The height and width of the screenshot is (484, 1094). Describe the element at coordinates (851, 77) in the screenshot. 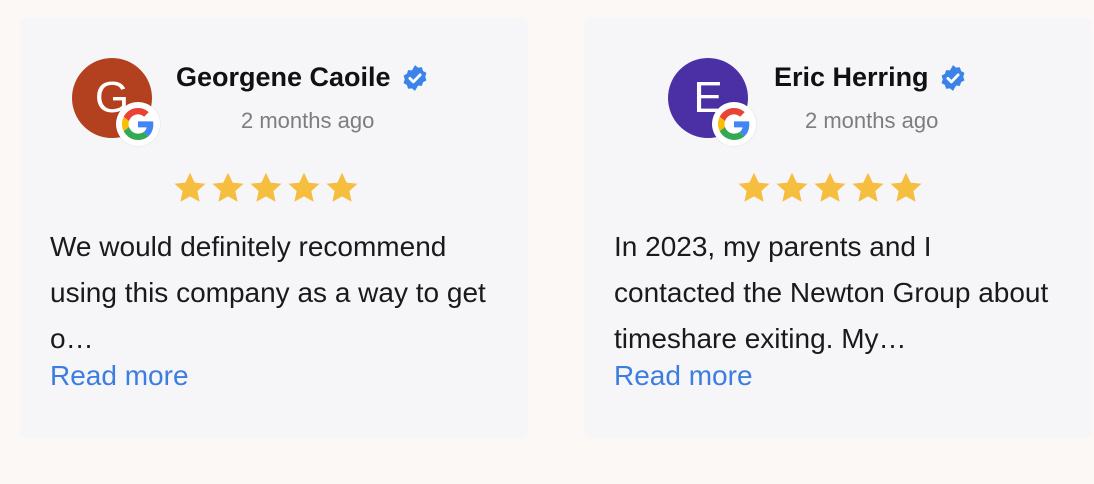

I see `reviewer-name-text: Eric Herring` at that location.